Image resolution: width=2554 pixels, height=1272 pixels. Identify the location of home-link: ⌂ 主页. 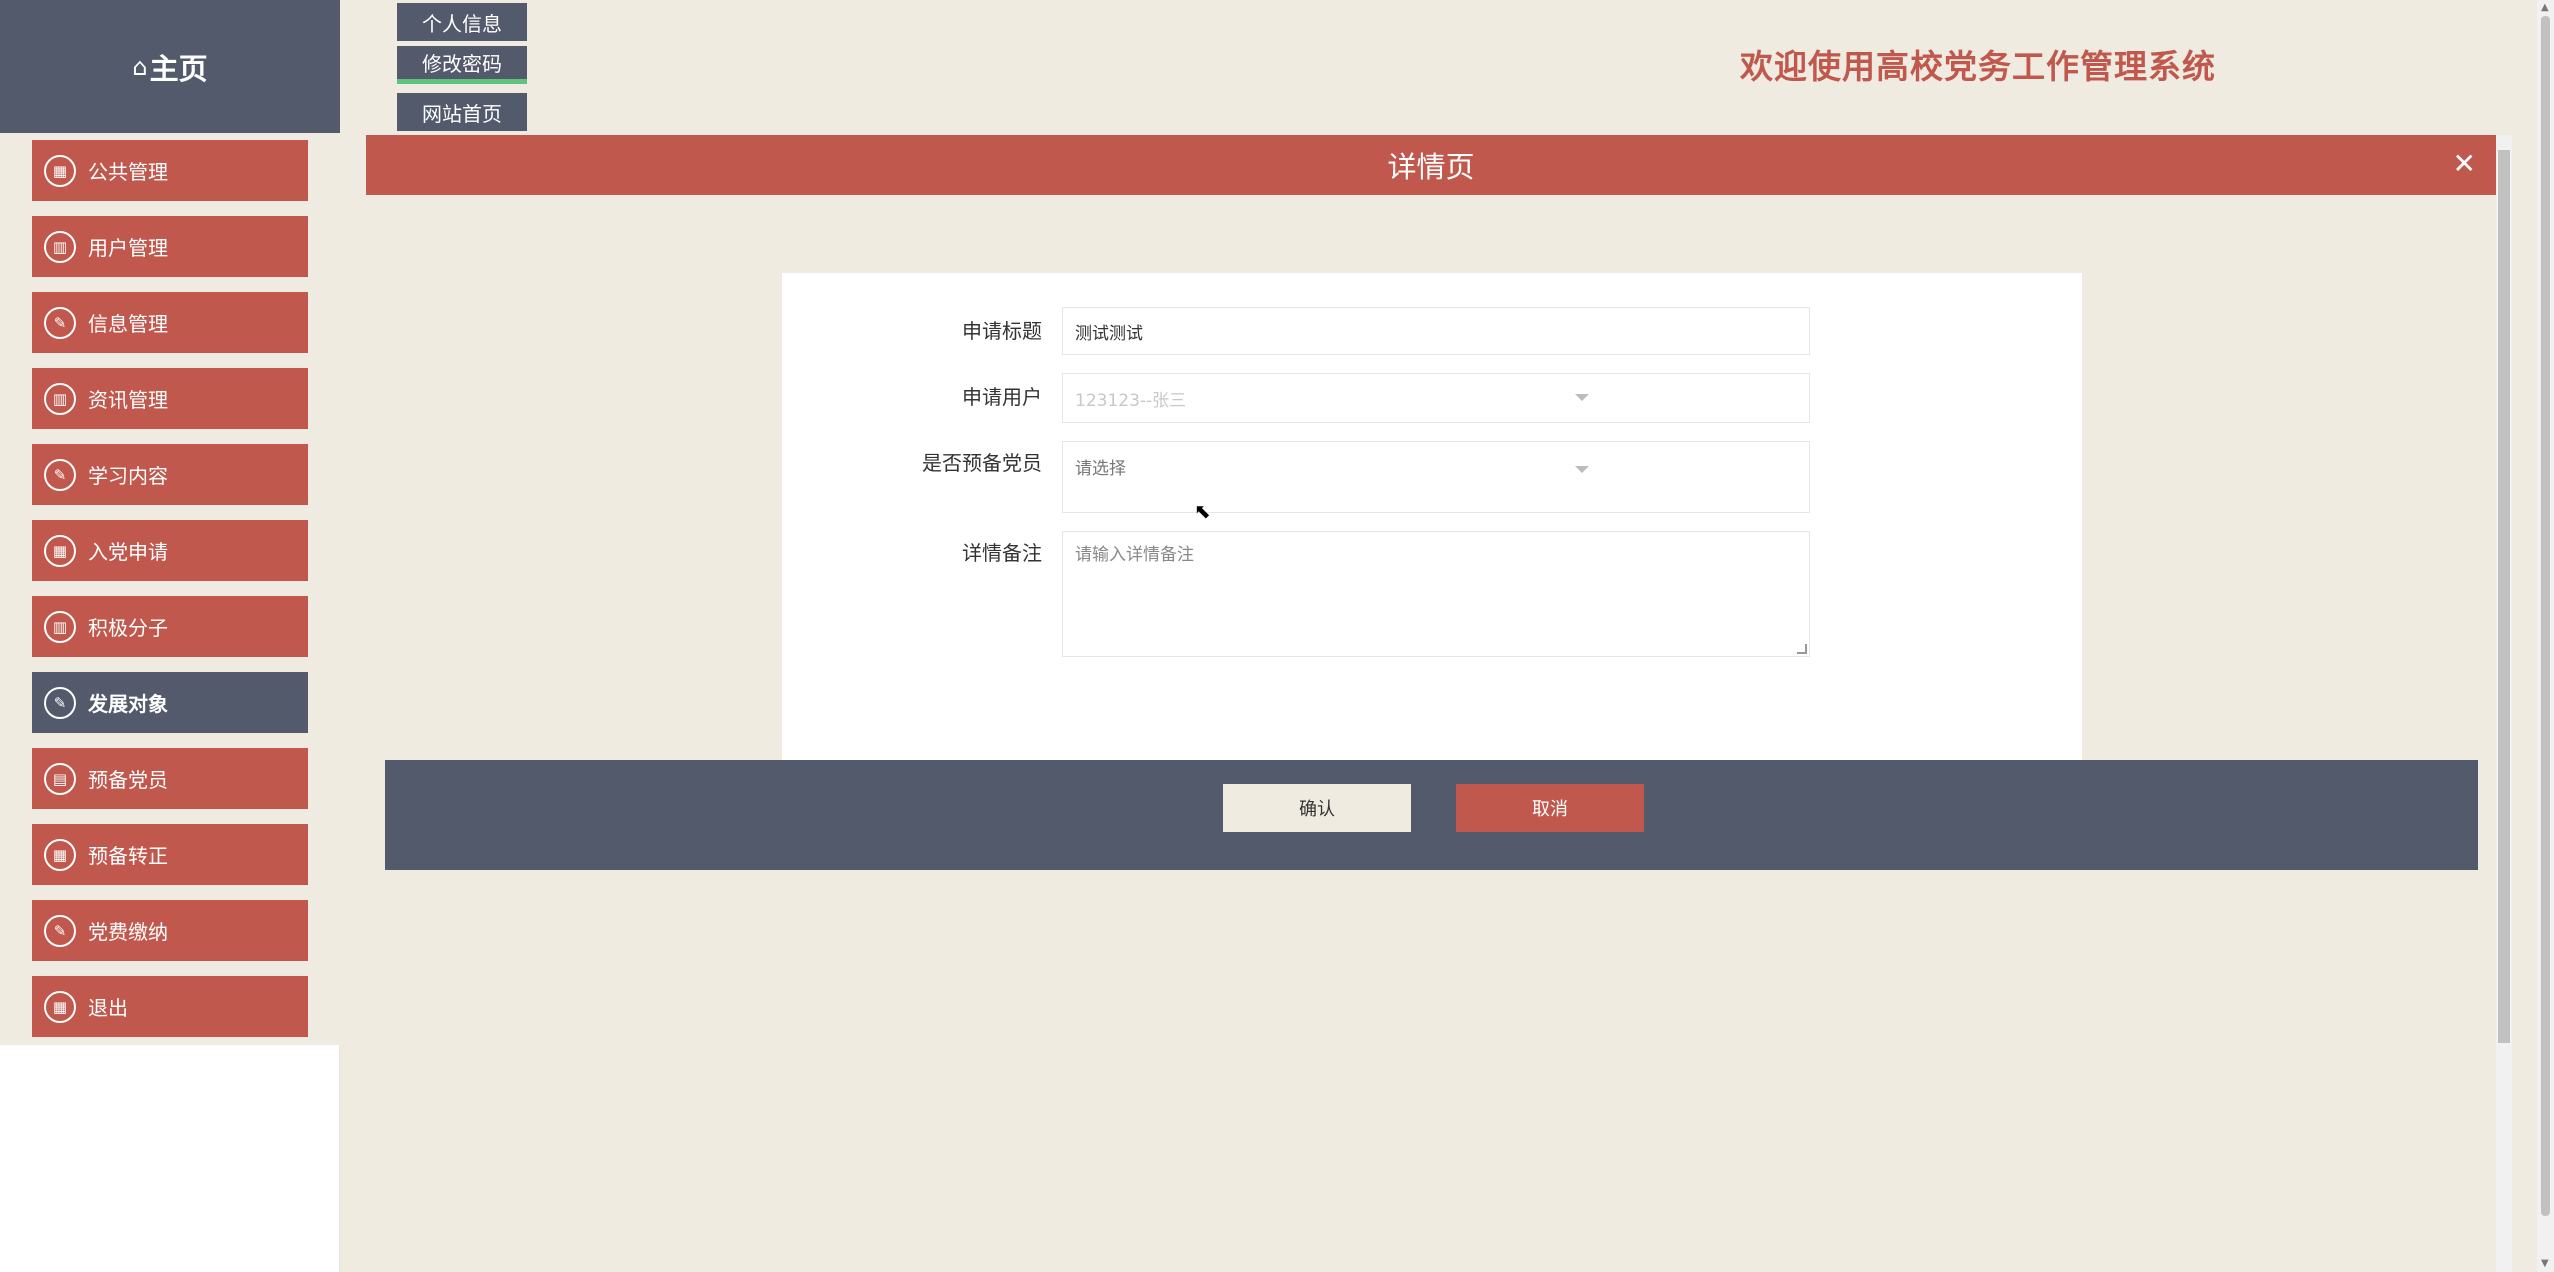
(170, 66).